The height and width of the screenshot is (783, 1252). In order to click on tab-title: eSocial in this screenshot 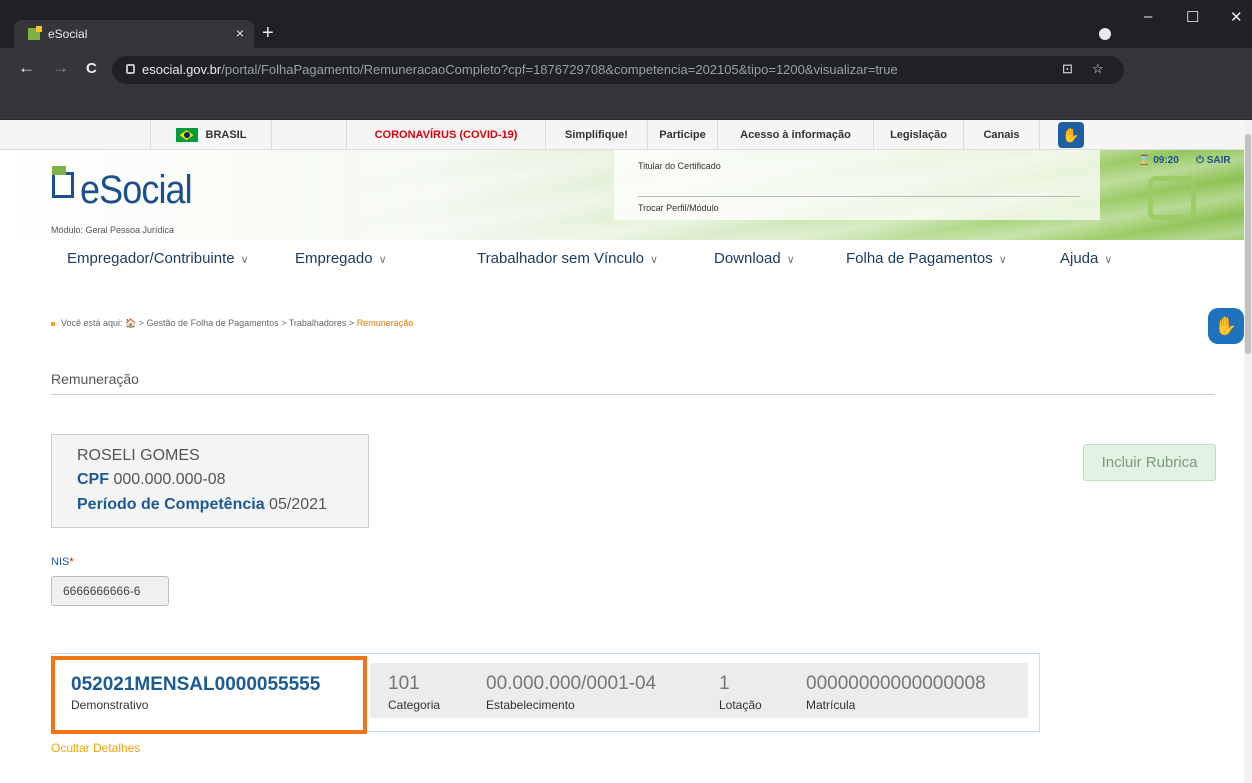, I will do `click(68, 34)`.